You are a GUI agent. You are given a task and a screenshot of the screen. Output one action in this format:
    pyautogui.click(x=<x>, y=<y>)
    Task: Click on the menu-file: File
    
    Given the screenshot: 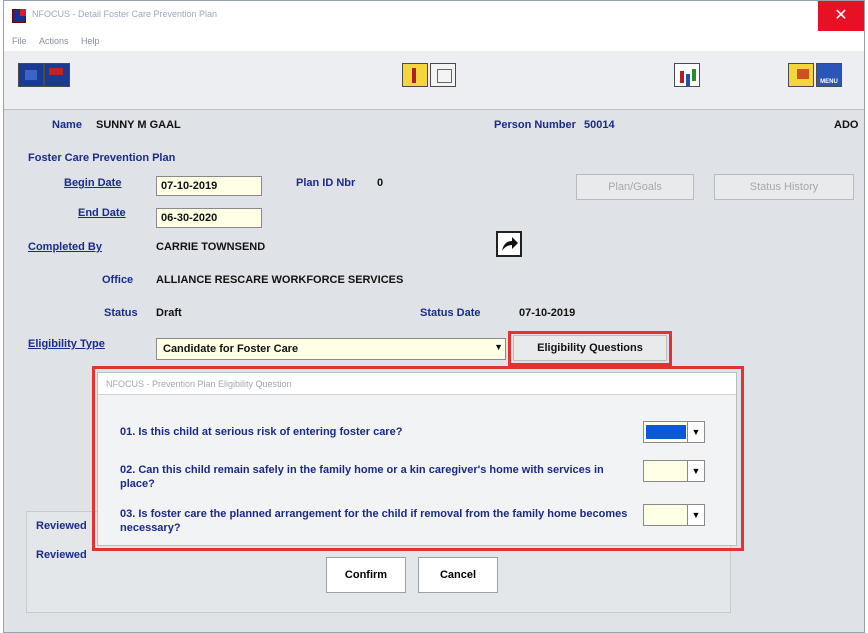 What is the action you would take?
    pyautogui.click(x=19, y=41)
    